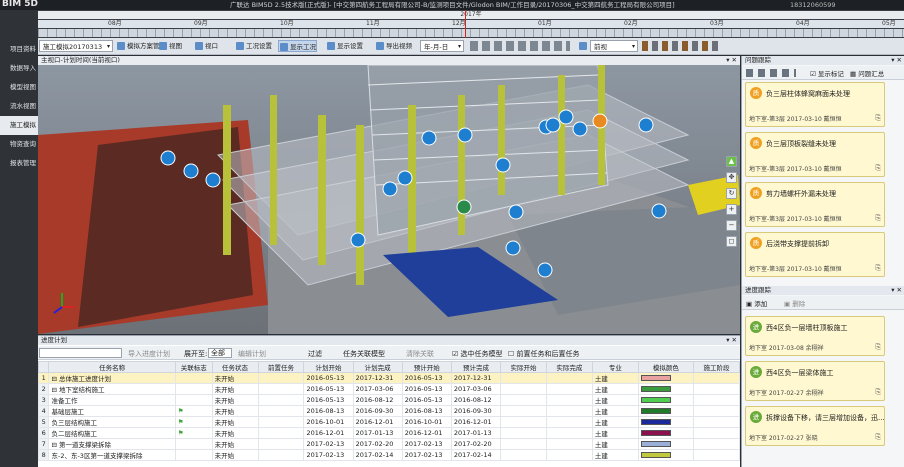 This screenshot has height=467, width=904. What do you see at coordinates (794, 303) in the screenshot?
I see `delete-progress-button: ▣ 删除` at bounding box center [794, 303].